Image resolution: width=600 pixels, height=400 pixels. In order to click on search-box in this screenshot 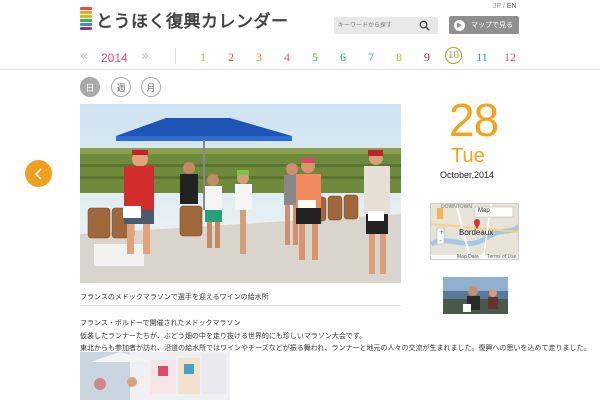, I will do `click(386, 25)`.